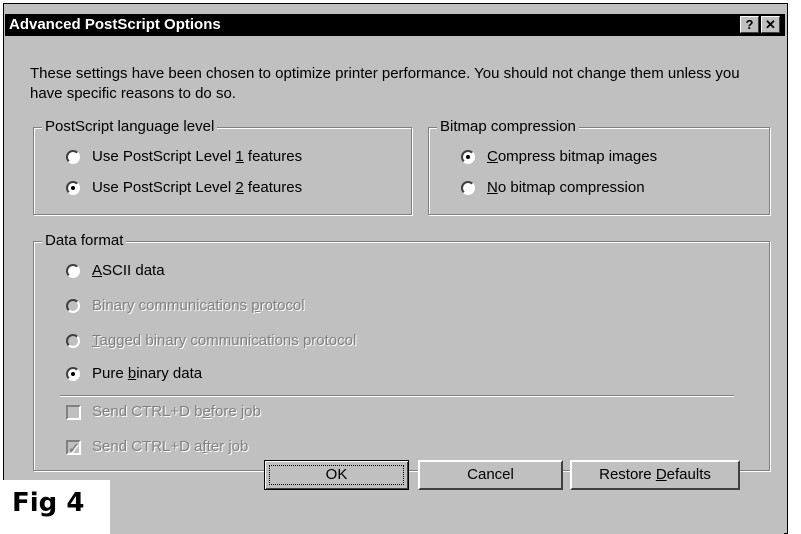 This screenshot has width=801, height=534. Describe the element at coordinates (115, 24) in the screenshot. I see `window-title: Advanced PostScript Options` at that location.